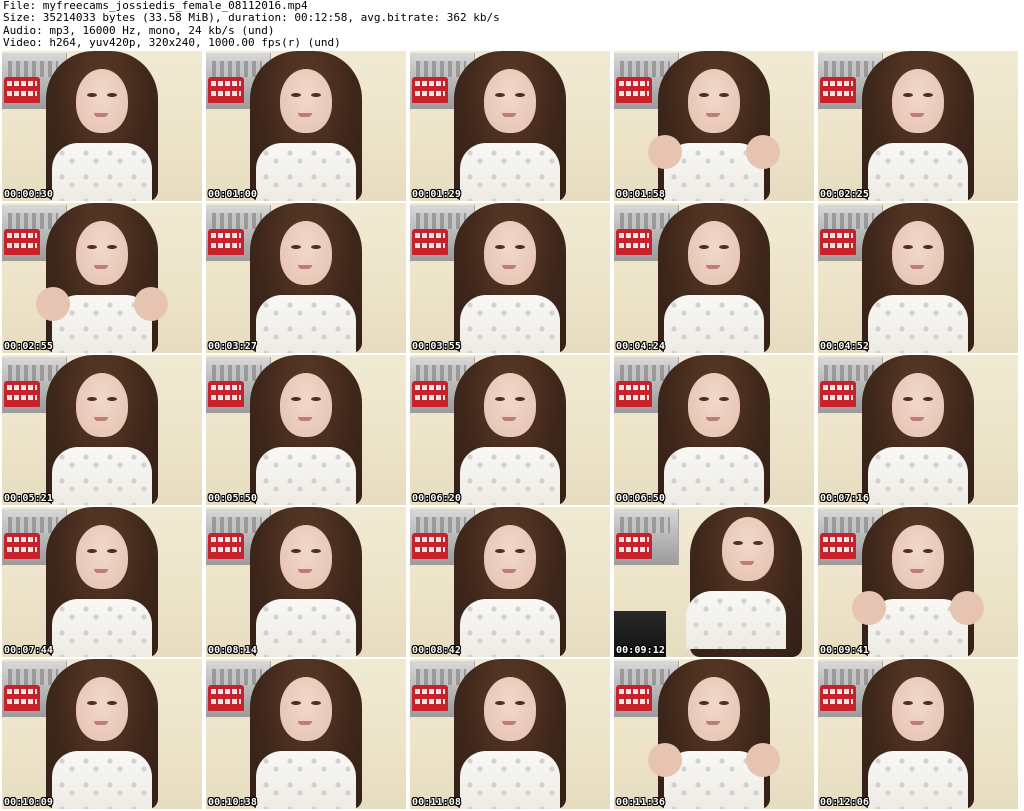 This screenshot has height=811, width=1024. What do you see at coordinates (436, 650) in the screenshot?
I see `timestamp-label: 00:08:42` at bounding box center [436, 650].